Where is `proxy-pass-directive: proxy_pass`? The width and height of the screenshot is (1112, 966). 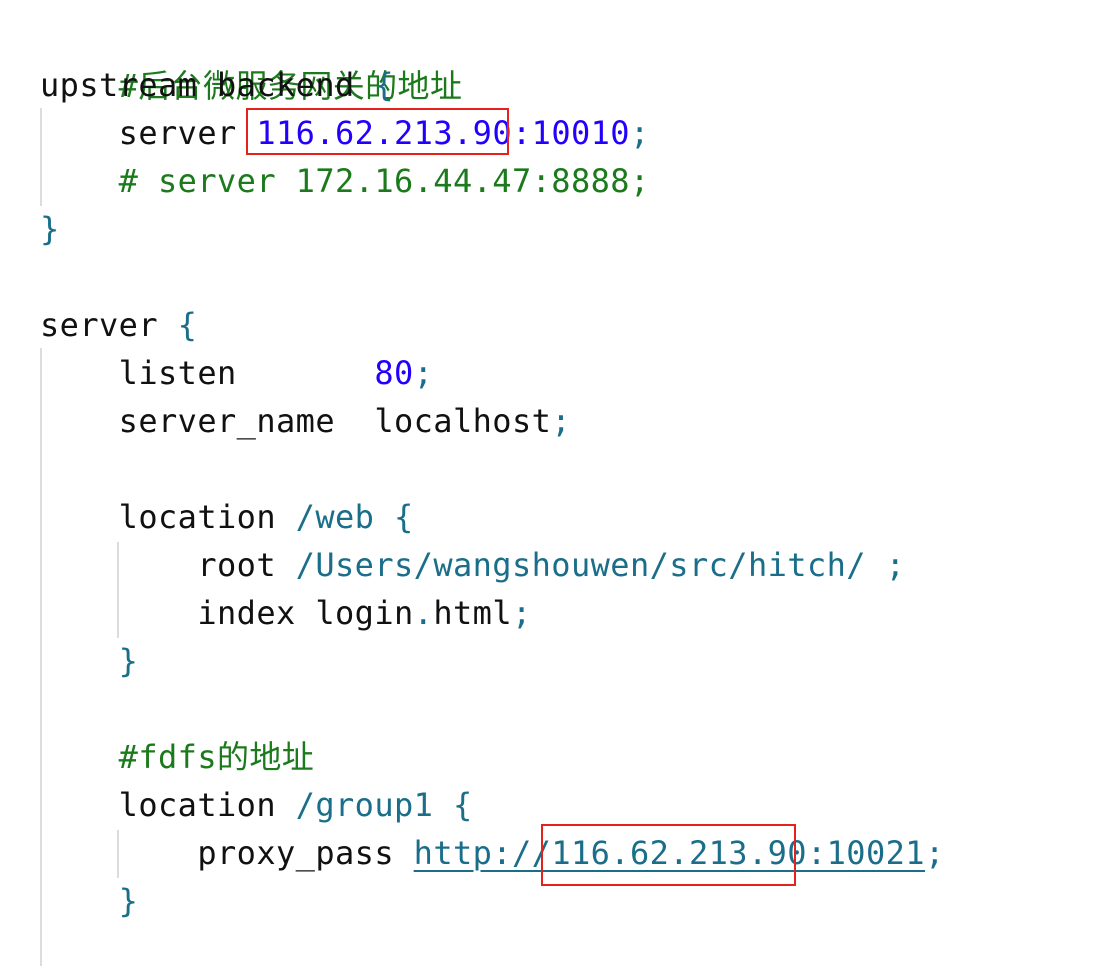 proxy-pass-directive: proxy_pass is located at coordinates (227, 853).